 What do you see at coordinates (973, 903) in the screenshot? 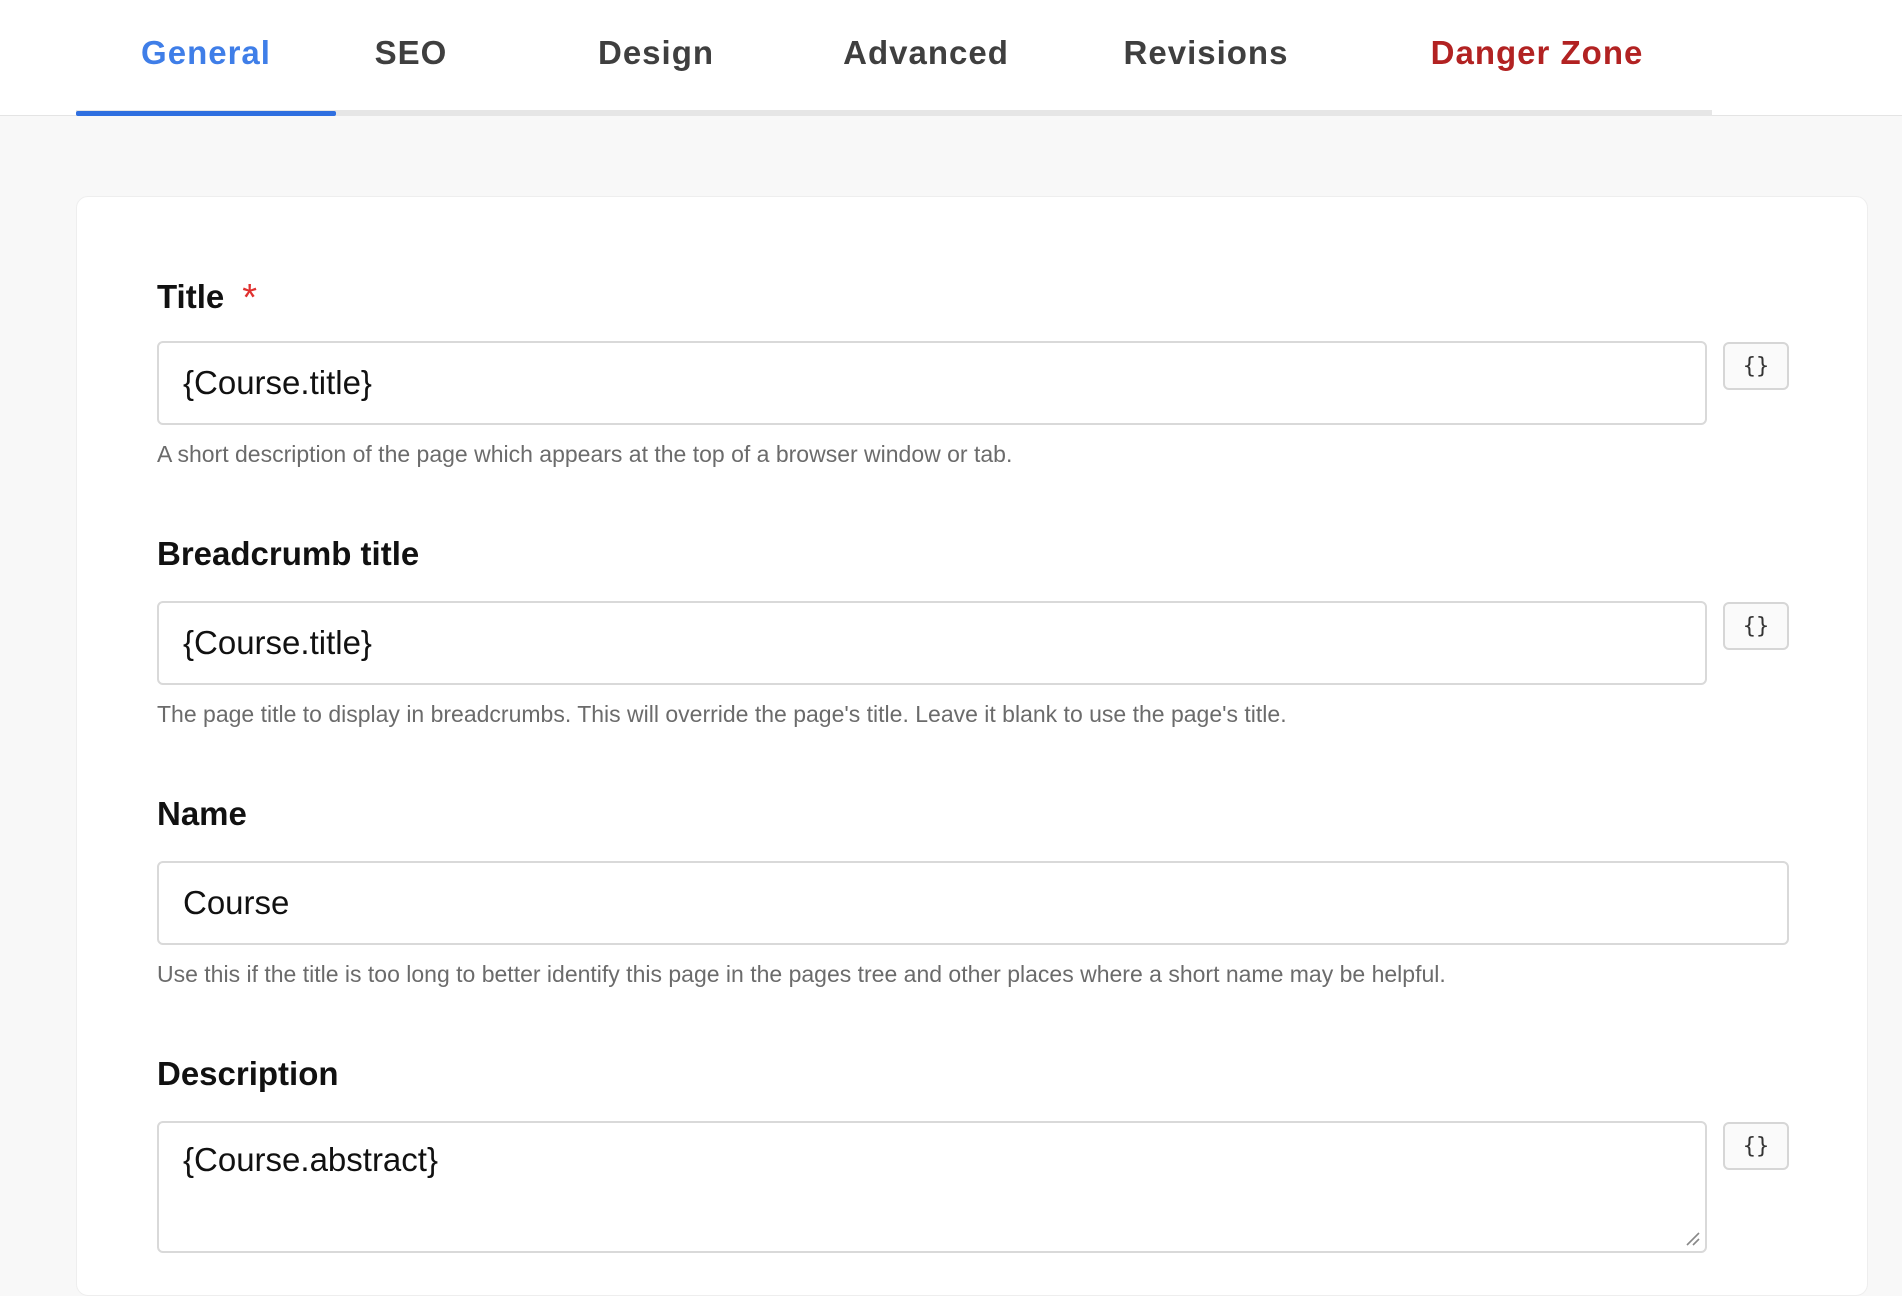
I see `name-input: Course` at bounding box center [973, 903].